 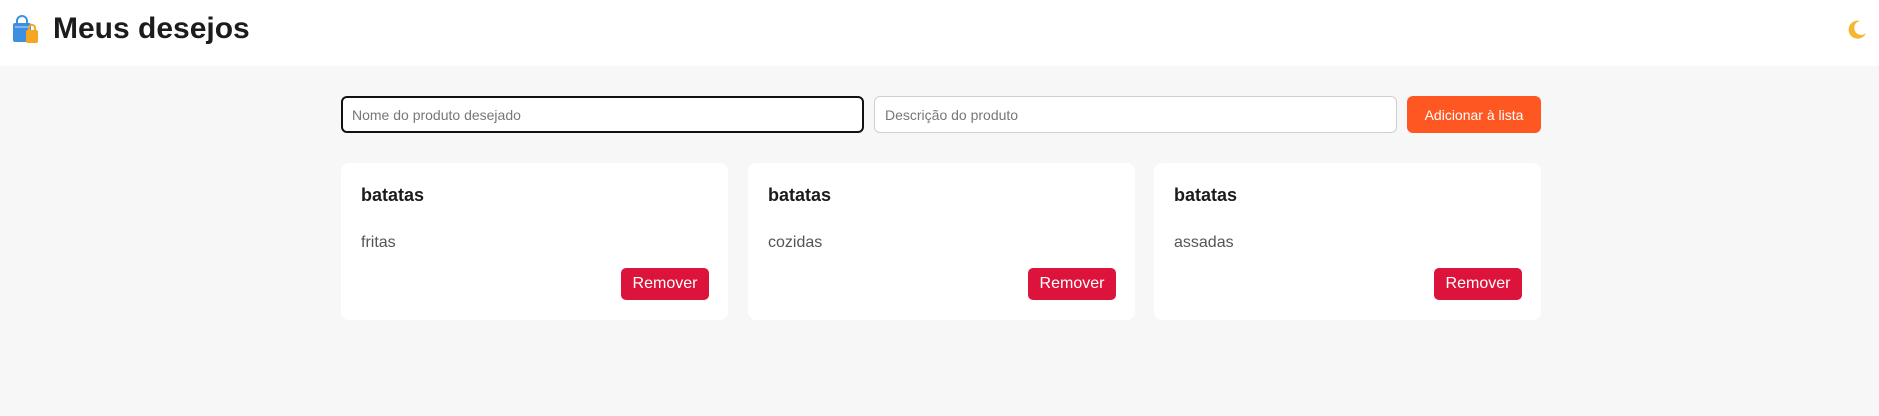 I want to click on theme-toggle-button, so click(x=1857, y=30).